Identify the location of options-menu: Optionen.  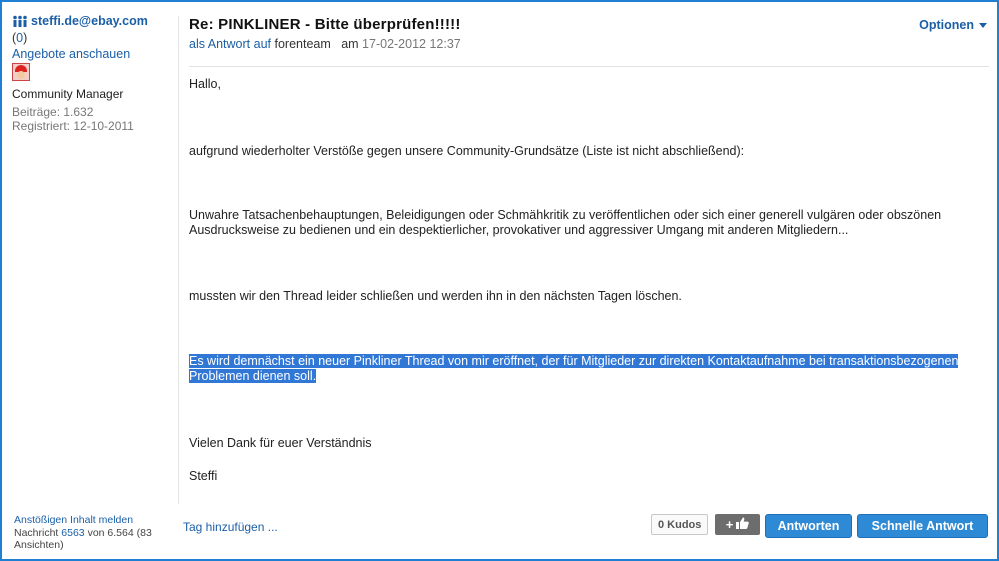
(953, 25).